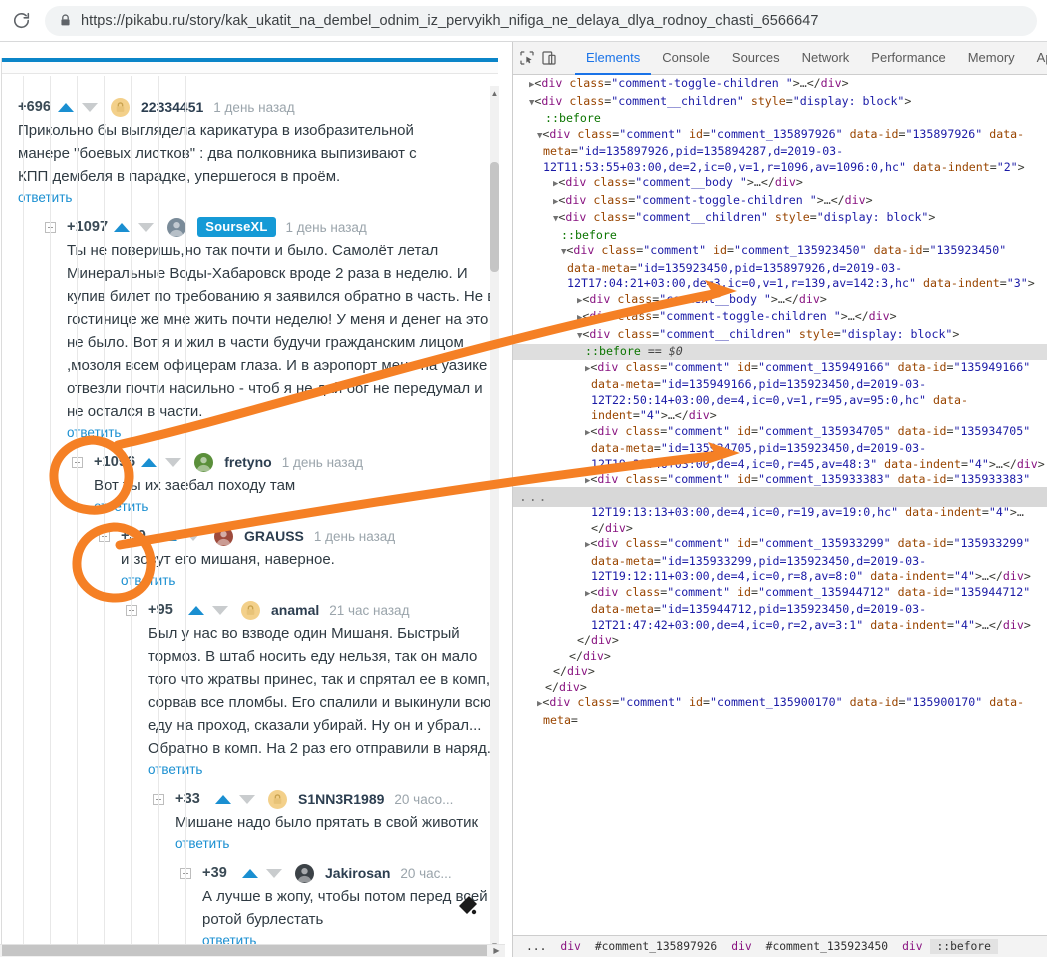 This screenshot has width=1047, height=957. What do you see at coordinates (341, 799) in the screenshot?
I see `comment-author: S1NN3R1989` at bounding box center [341, 799].